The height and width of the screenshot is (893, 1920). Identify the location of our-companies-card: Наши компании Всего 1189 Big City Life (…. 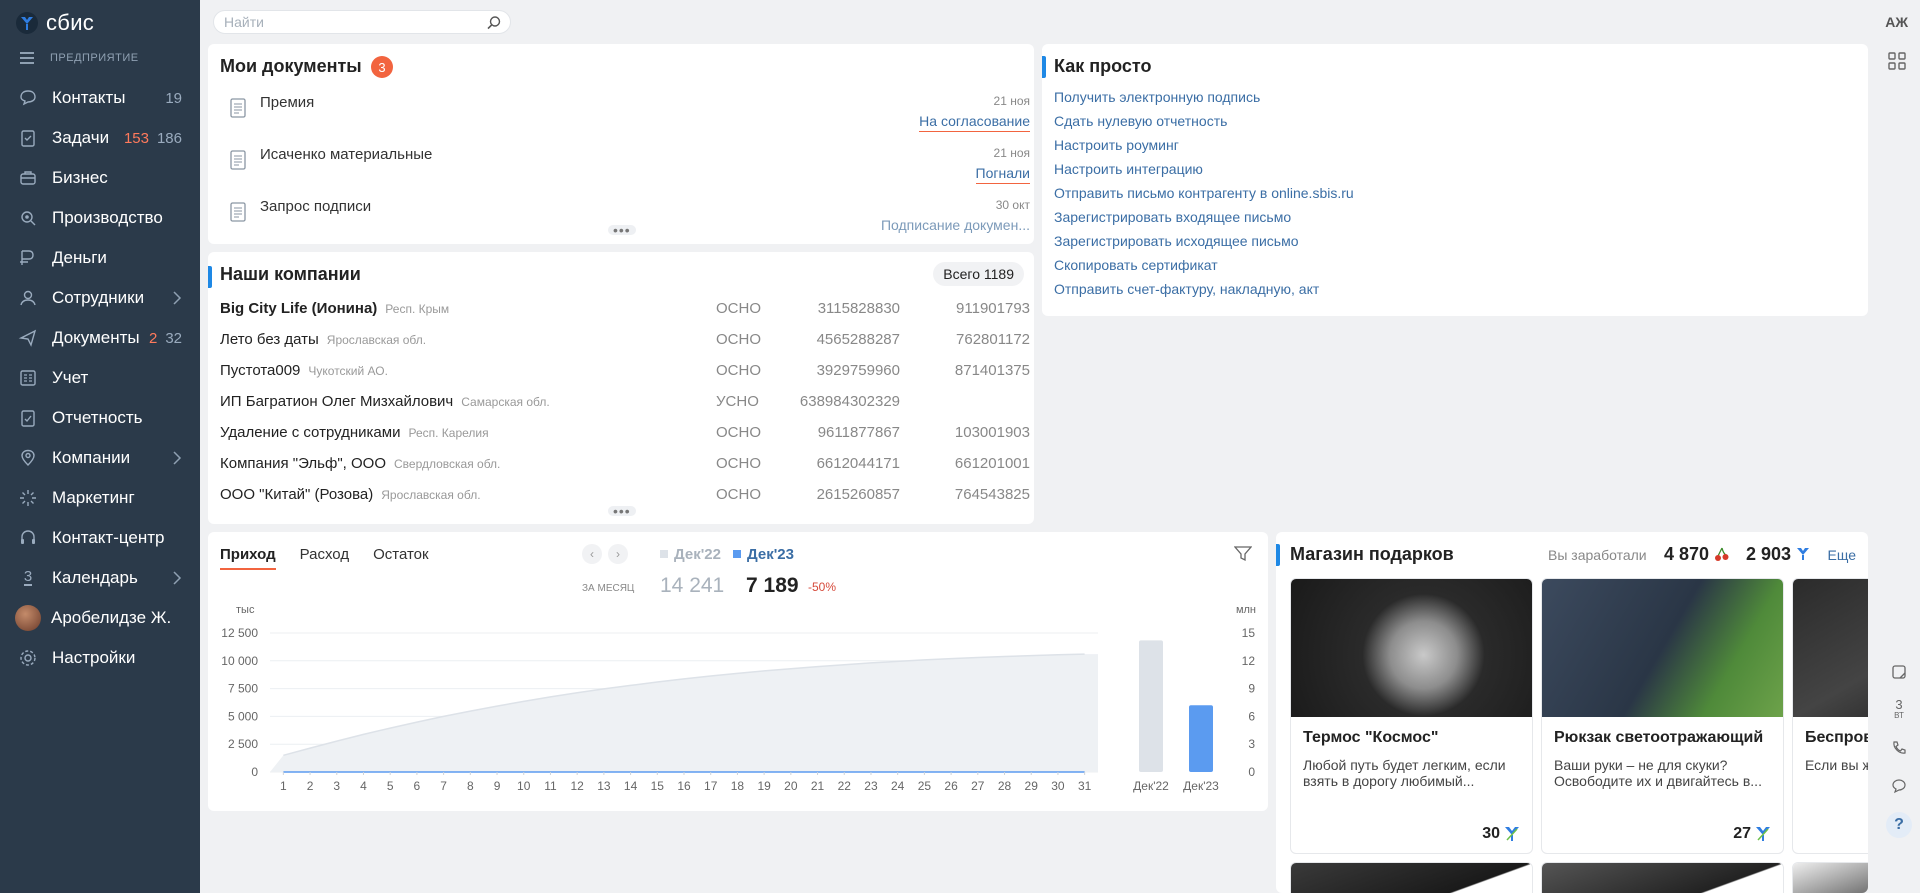
(621, 388).